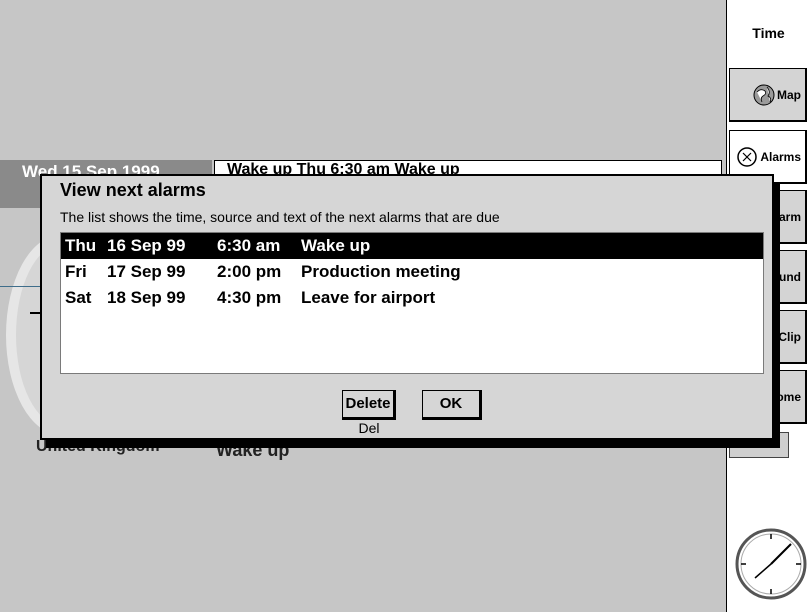 The width and height of the screenshot is (809, 612). What do you see at coordinates (381, 271) in the screenshot?
I see `alarm-text: Production meeting` at bounding box center [381, 271].